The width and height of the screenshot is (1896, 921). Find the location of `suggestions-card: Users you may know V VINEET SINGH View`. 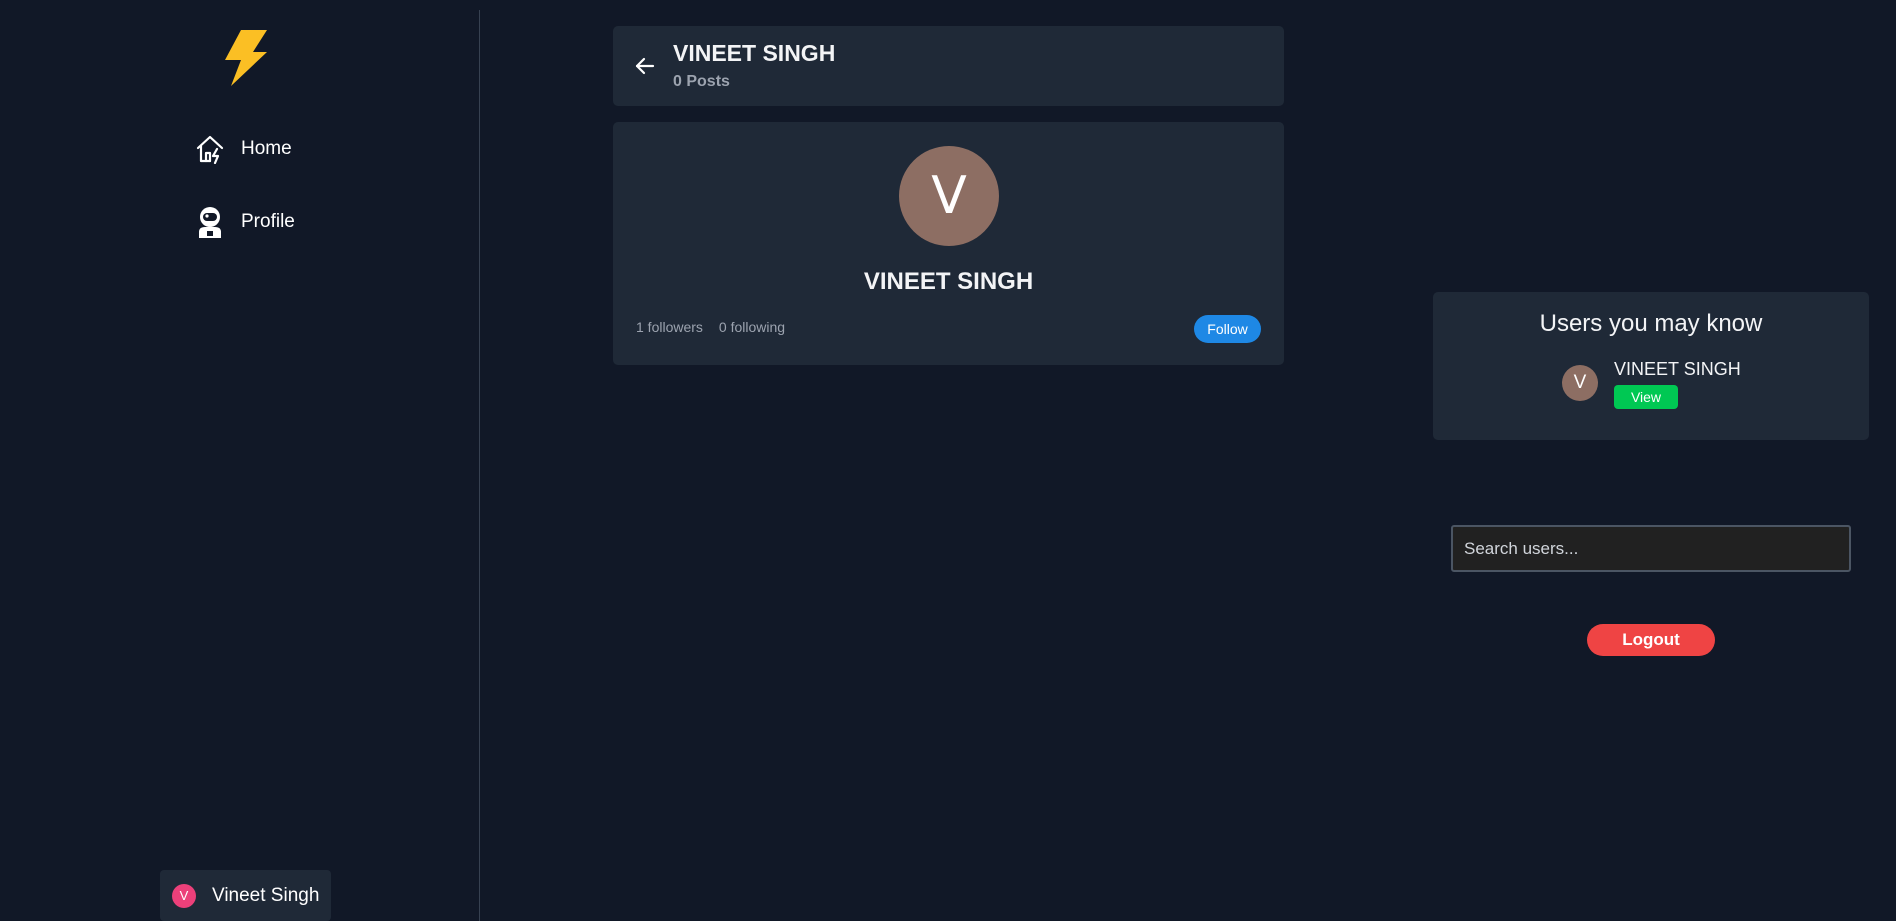

suggestions-card: Users you may know V VINEET SINGH View is located at coordinates (1651, 366).